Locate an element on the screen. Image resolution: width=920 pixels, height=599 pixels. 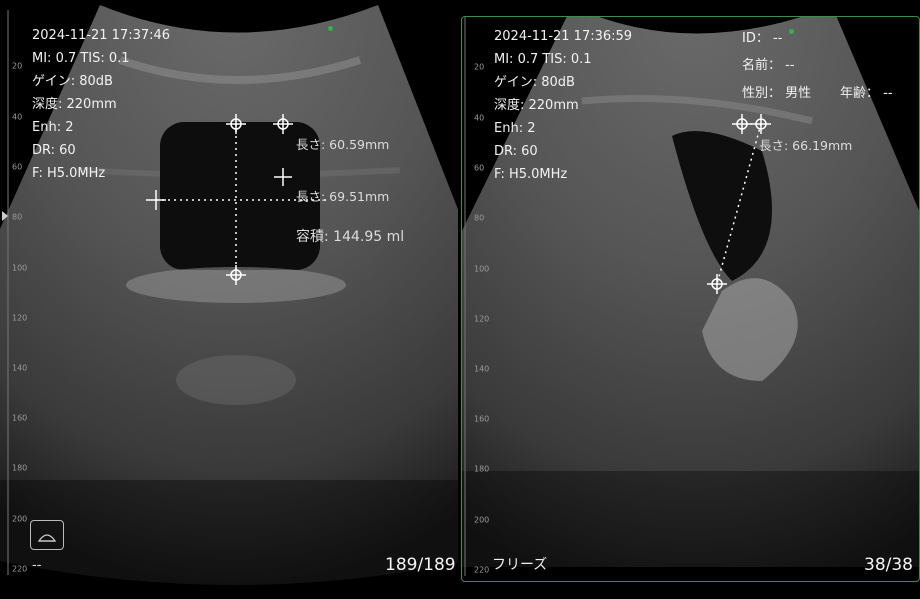
probe-icon is located at coordinates (47, 535).